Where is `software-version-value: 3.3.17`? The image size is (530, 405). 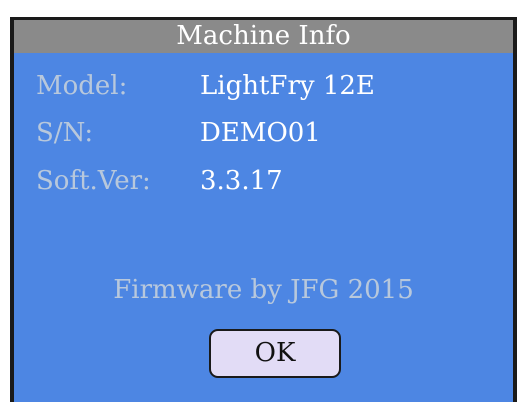
software-version-value: 3.3.17 is located at coordinates (241, 181).